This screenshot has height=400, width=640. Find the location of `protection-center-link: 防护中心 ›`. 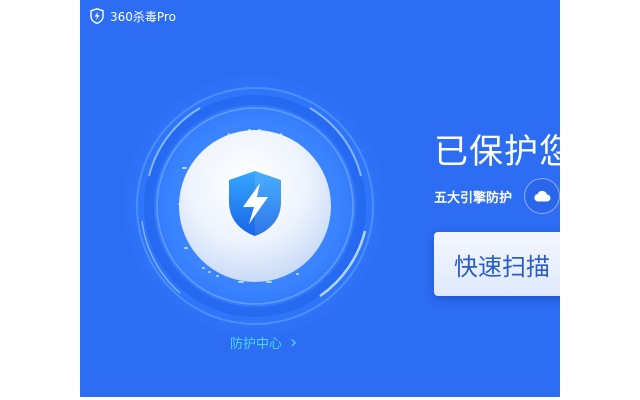

protection-center-link: 防护中心 › is located at coordinates (263, 342).